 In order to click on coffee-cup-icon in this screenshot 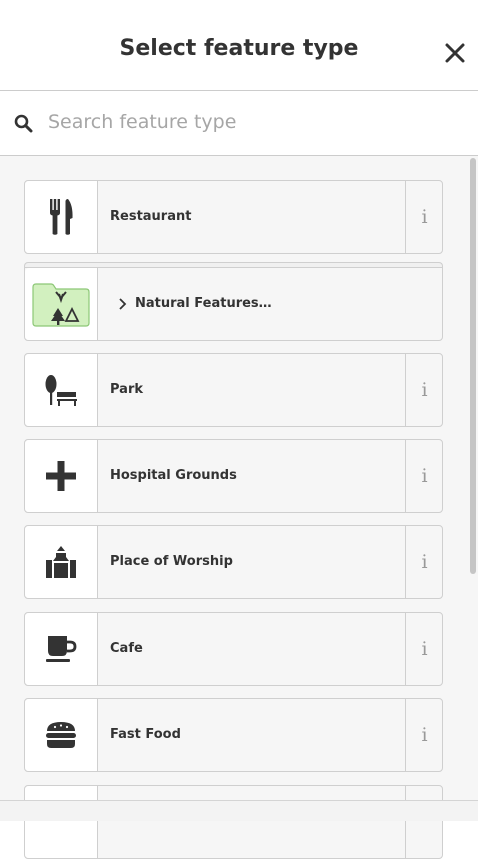, I will do `click(61, 649)`.